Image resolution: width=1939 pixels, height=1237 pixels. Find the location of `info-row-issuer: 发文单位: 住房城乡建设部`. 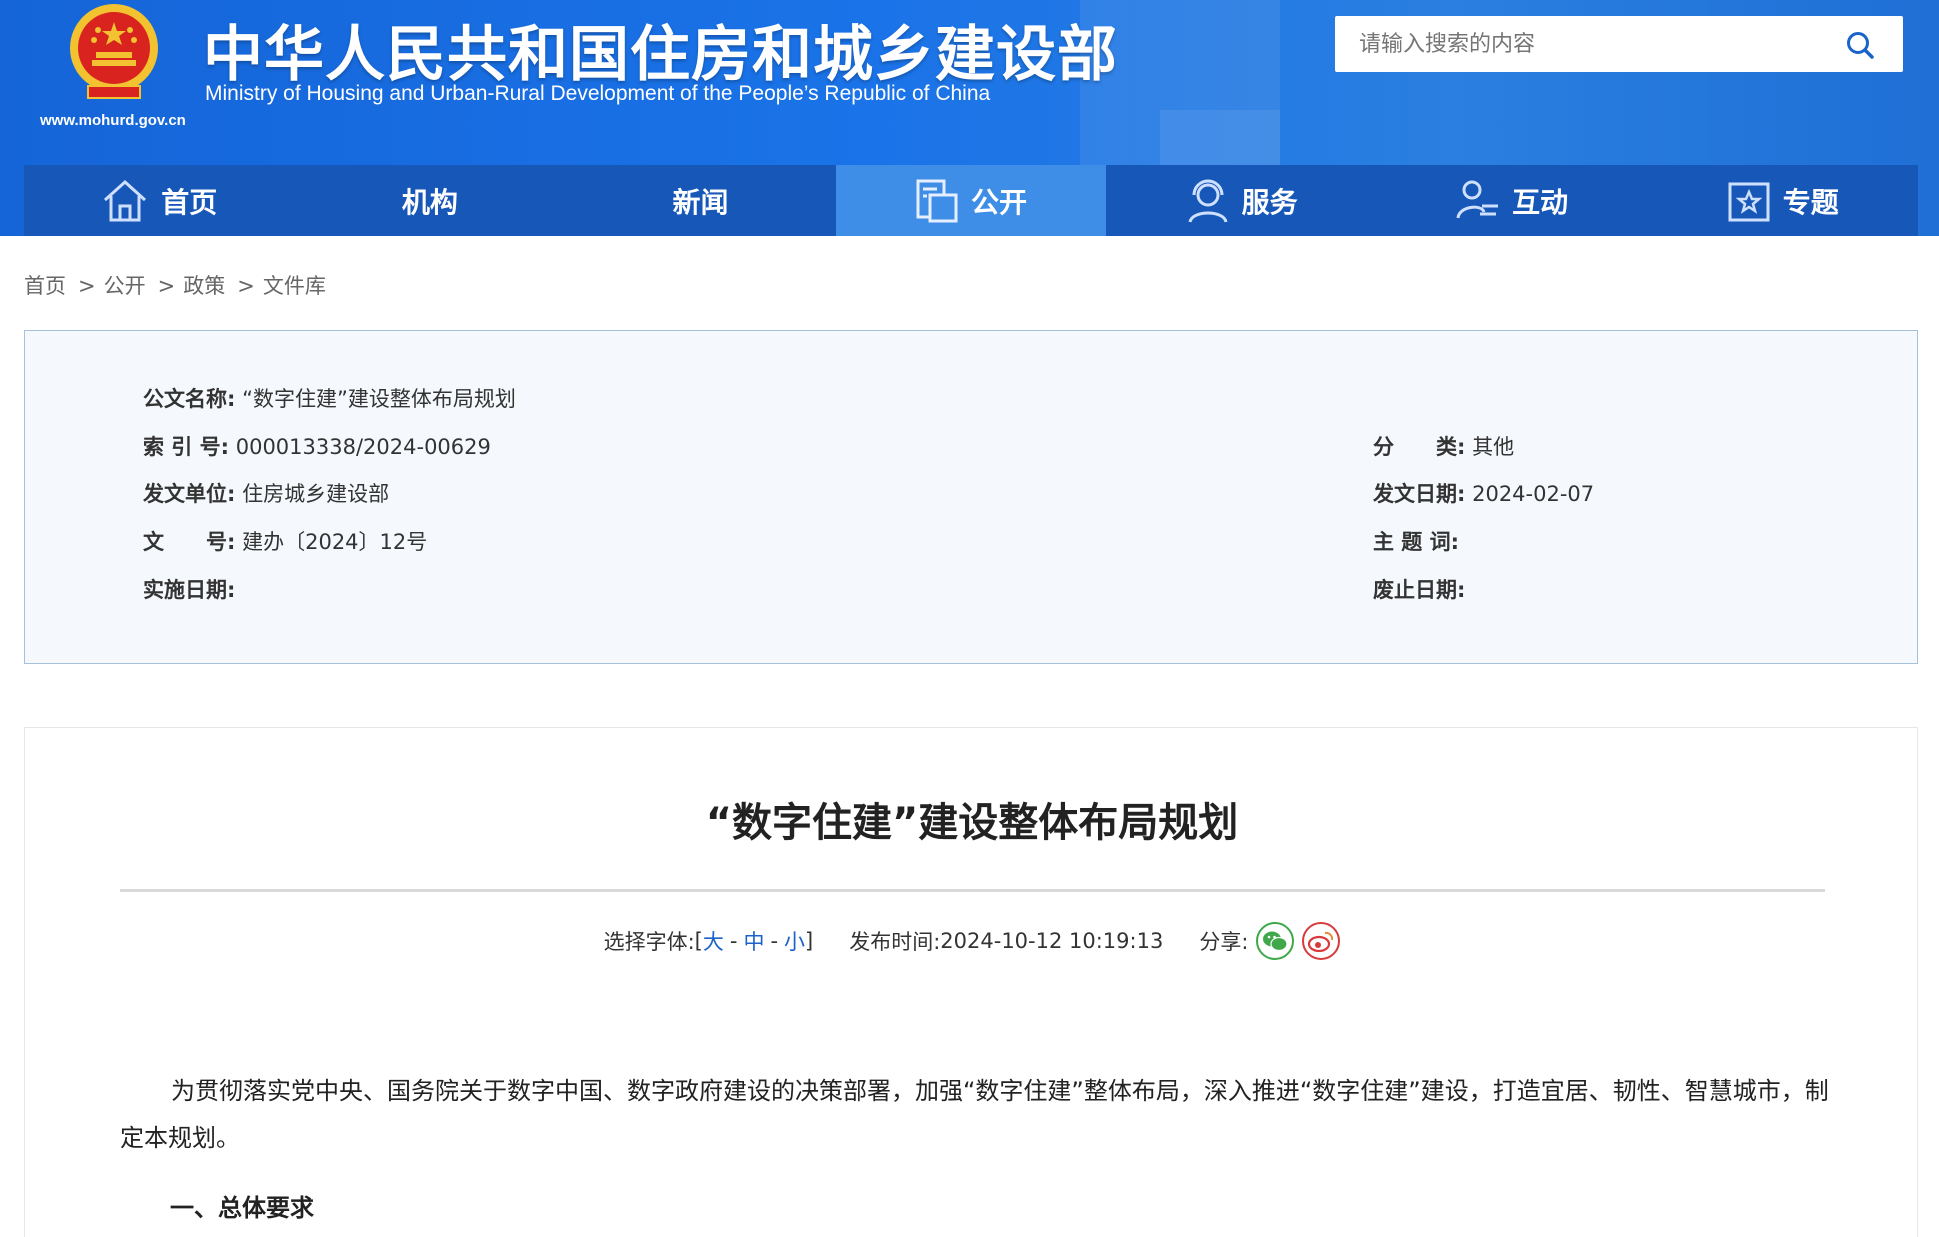

info-row-issuer: 发文单位: 住房城乡建设部 is located at coordinates (266, 493).